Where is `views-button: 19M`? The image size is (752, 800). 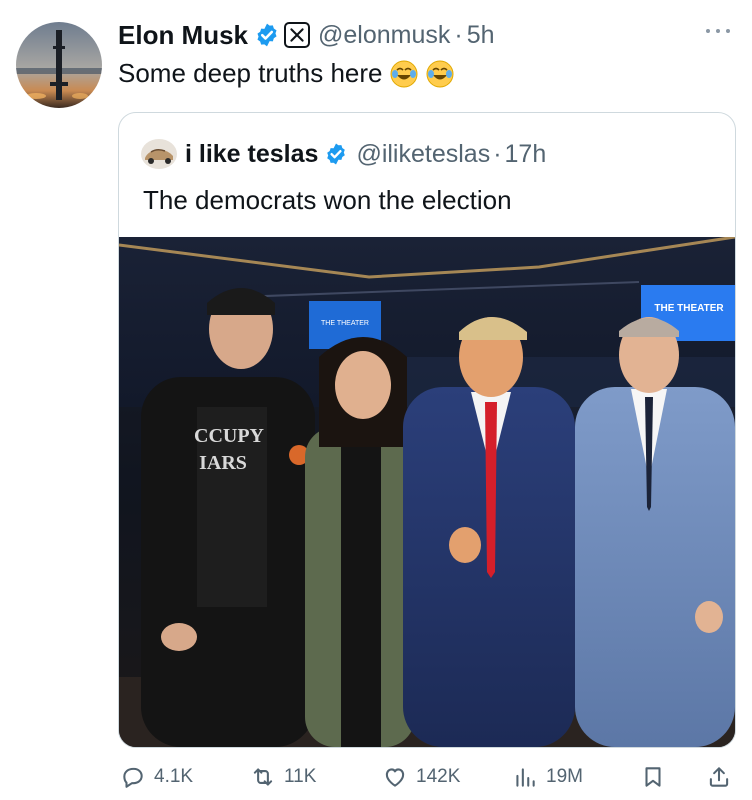 views-button: 19M is located at coordinates (547, 777).